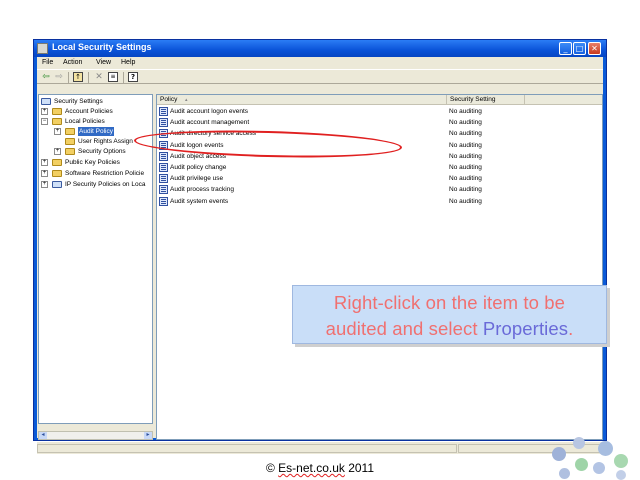 The height and width of the screenshot is (480, 640). What do you see at coordinates (47, 62) in the screenshot?
I see `menu-file: File` at bounding box center [47, 62].